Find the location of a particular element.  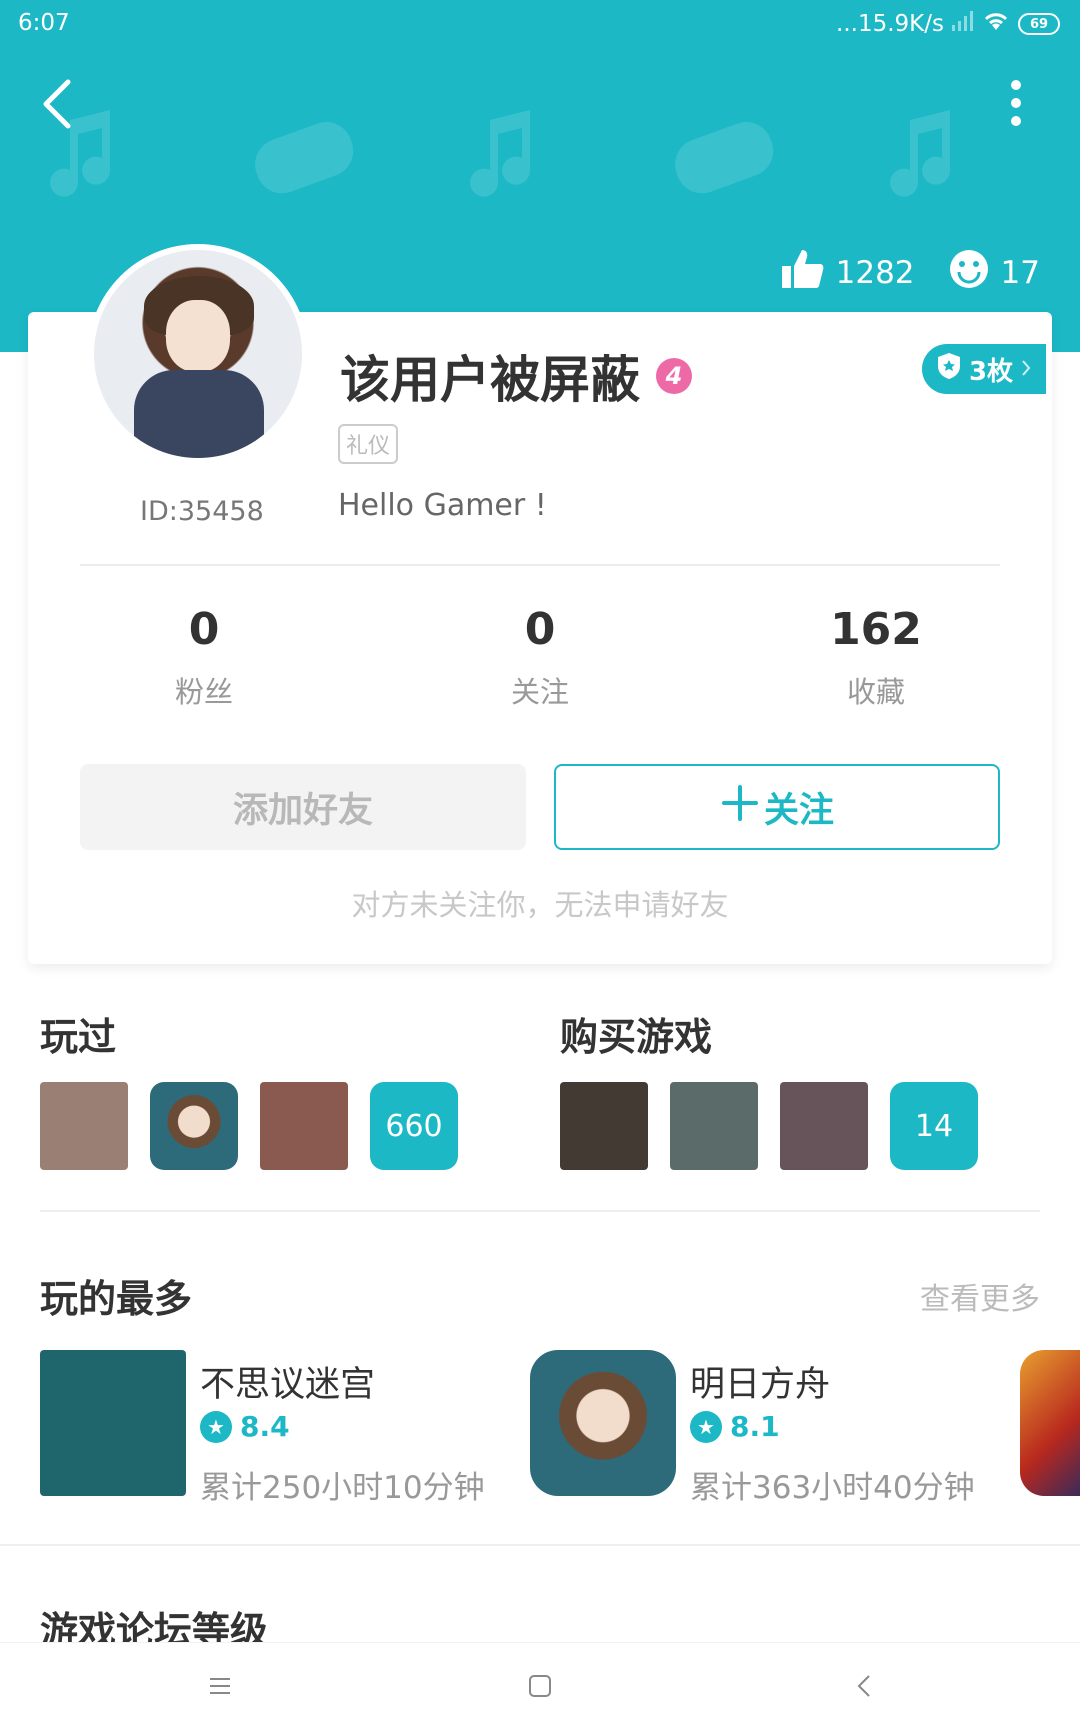

smiley-icon is located at coordinates (969, 273).